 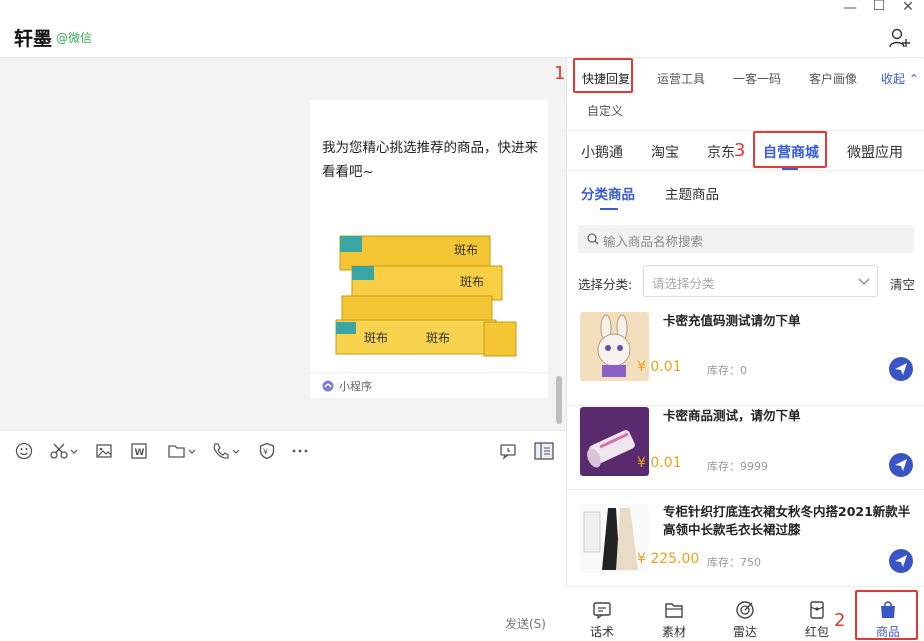 What do you see at coordinates (608, 193) in the screenshot?
I see `tab-category-products: 分类商品` at bounding box center [608, 193].